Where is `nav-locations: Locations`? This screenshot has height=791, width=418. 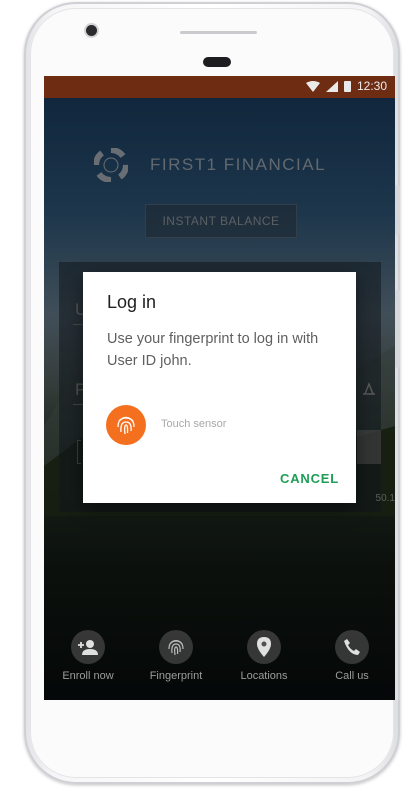 nav-locations: Locations is located at coordinates (264, 654).